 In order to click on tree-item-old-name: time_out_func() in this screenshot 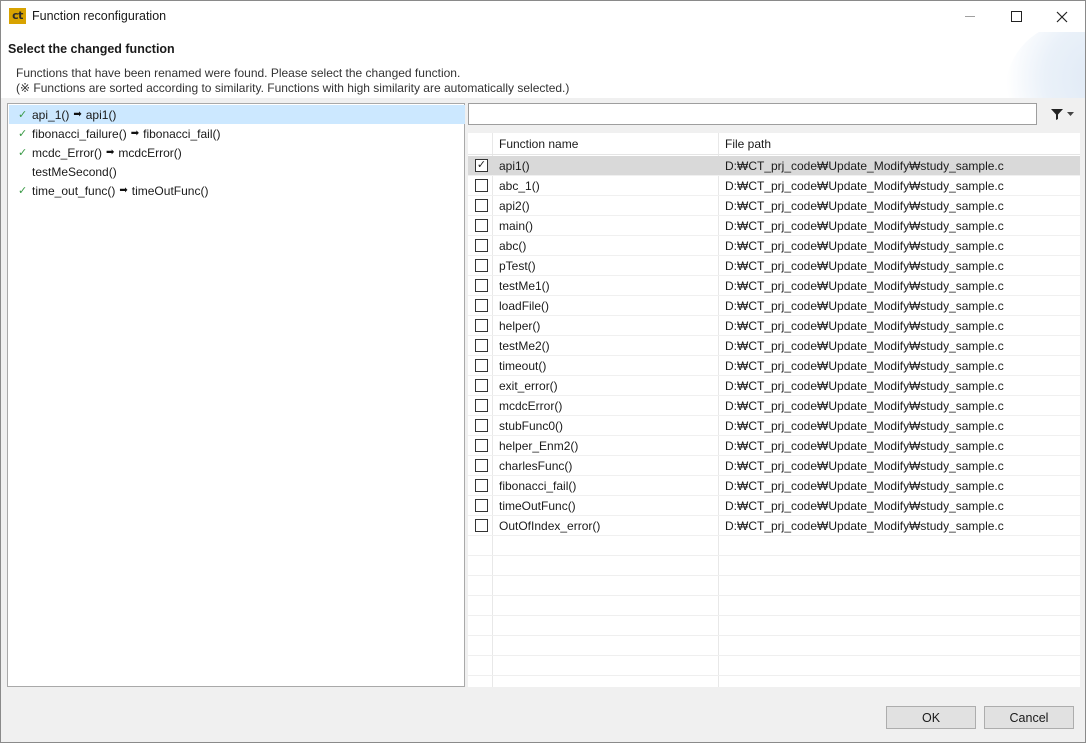, I will do `click(74, 190)`.